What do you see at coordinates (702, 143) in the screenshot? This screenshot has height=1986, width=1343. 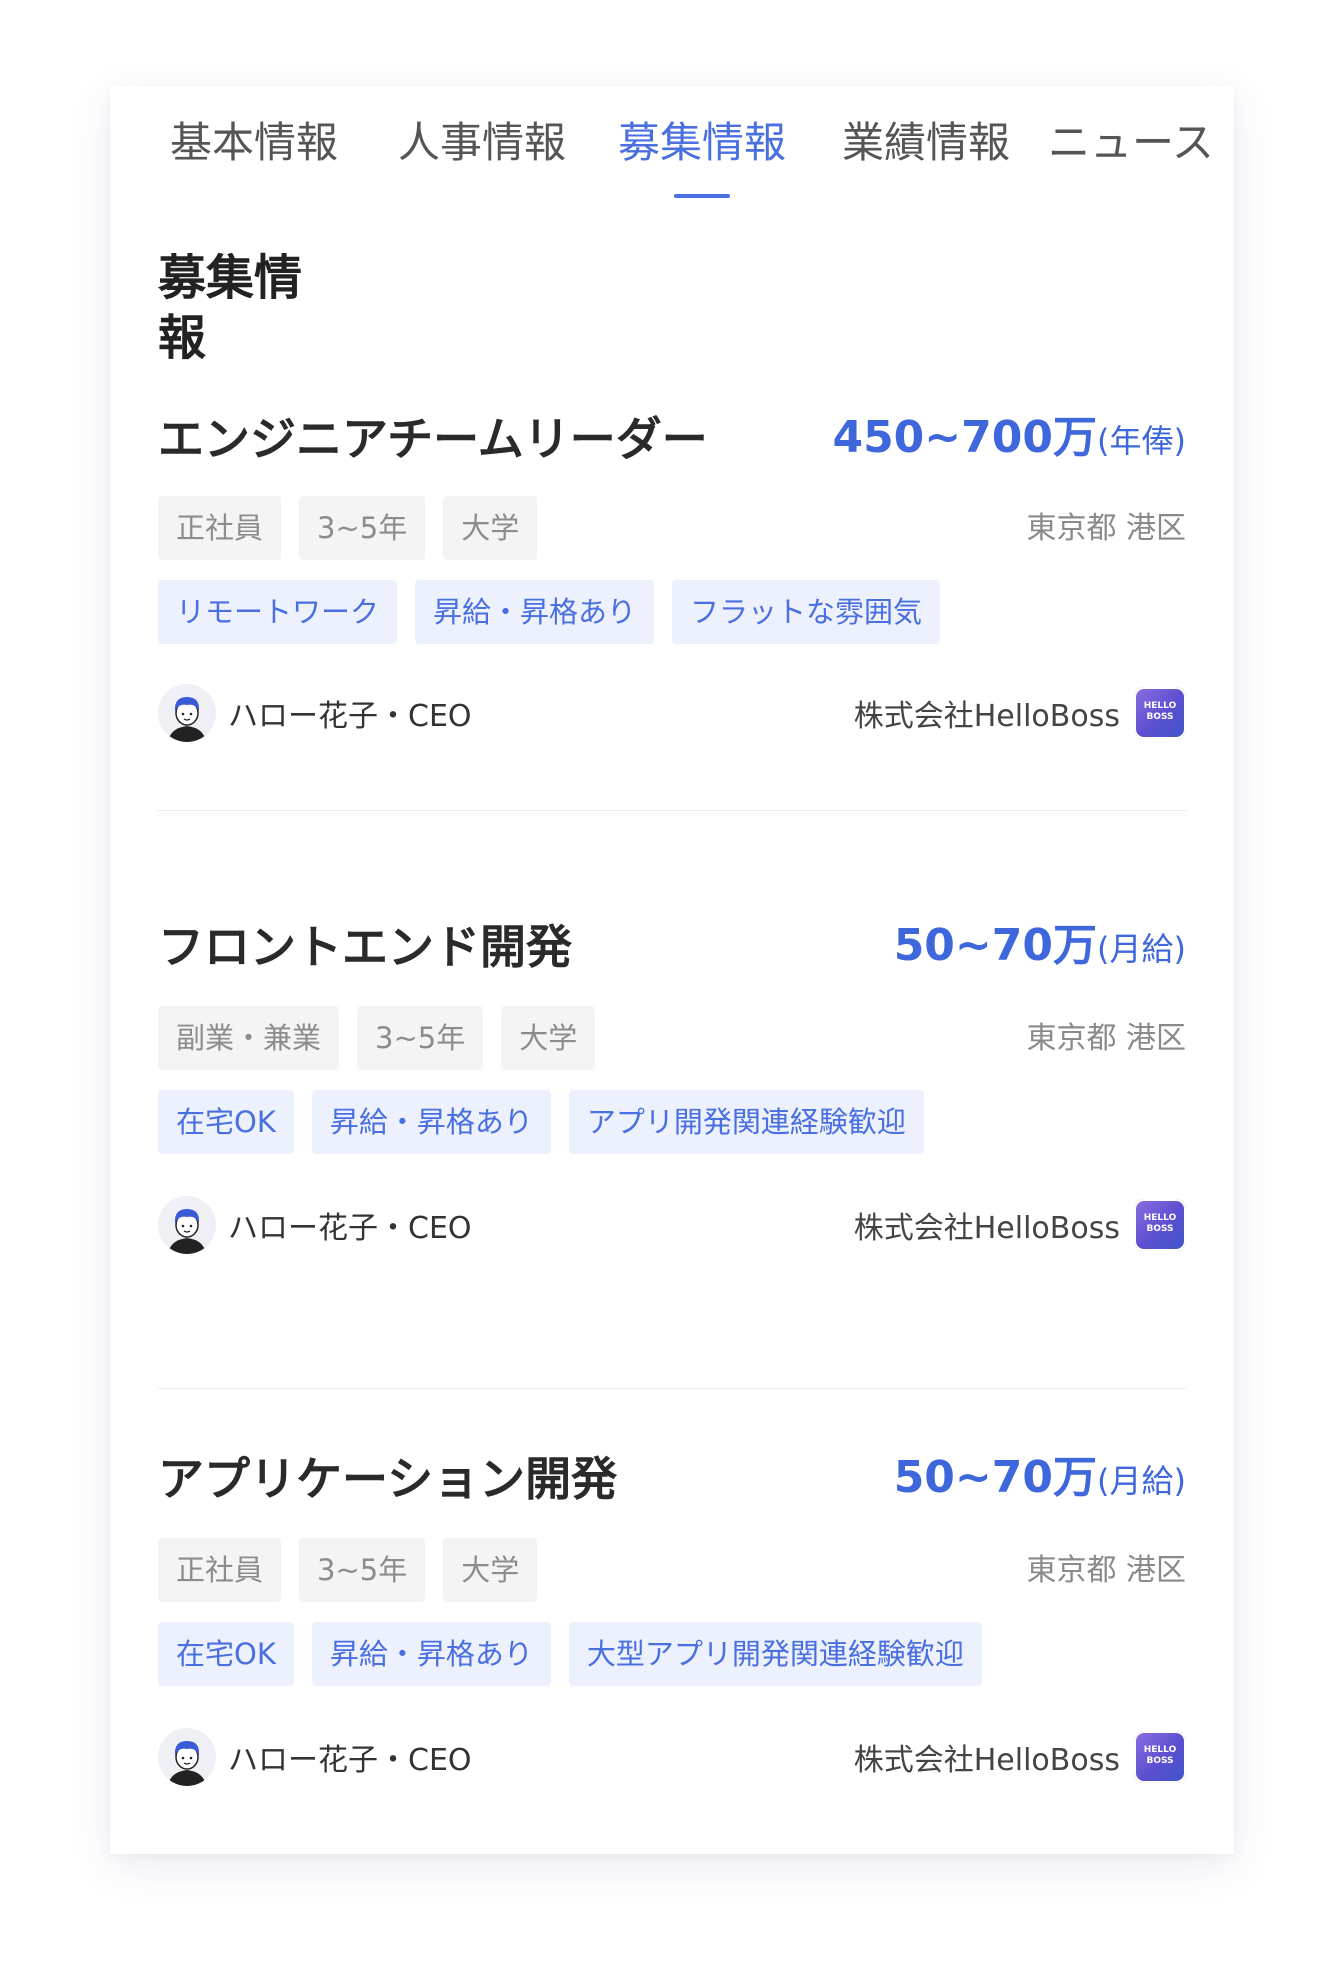 I see `tab-recruitment-info: 募集情報` at bounding box center [702, 143].